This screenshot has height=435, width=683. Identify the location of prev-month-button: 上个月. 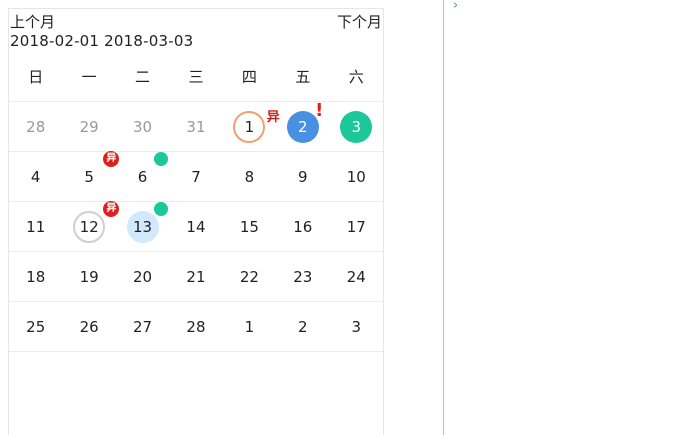
(32, 21).